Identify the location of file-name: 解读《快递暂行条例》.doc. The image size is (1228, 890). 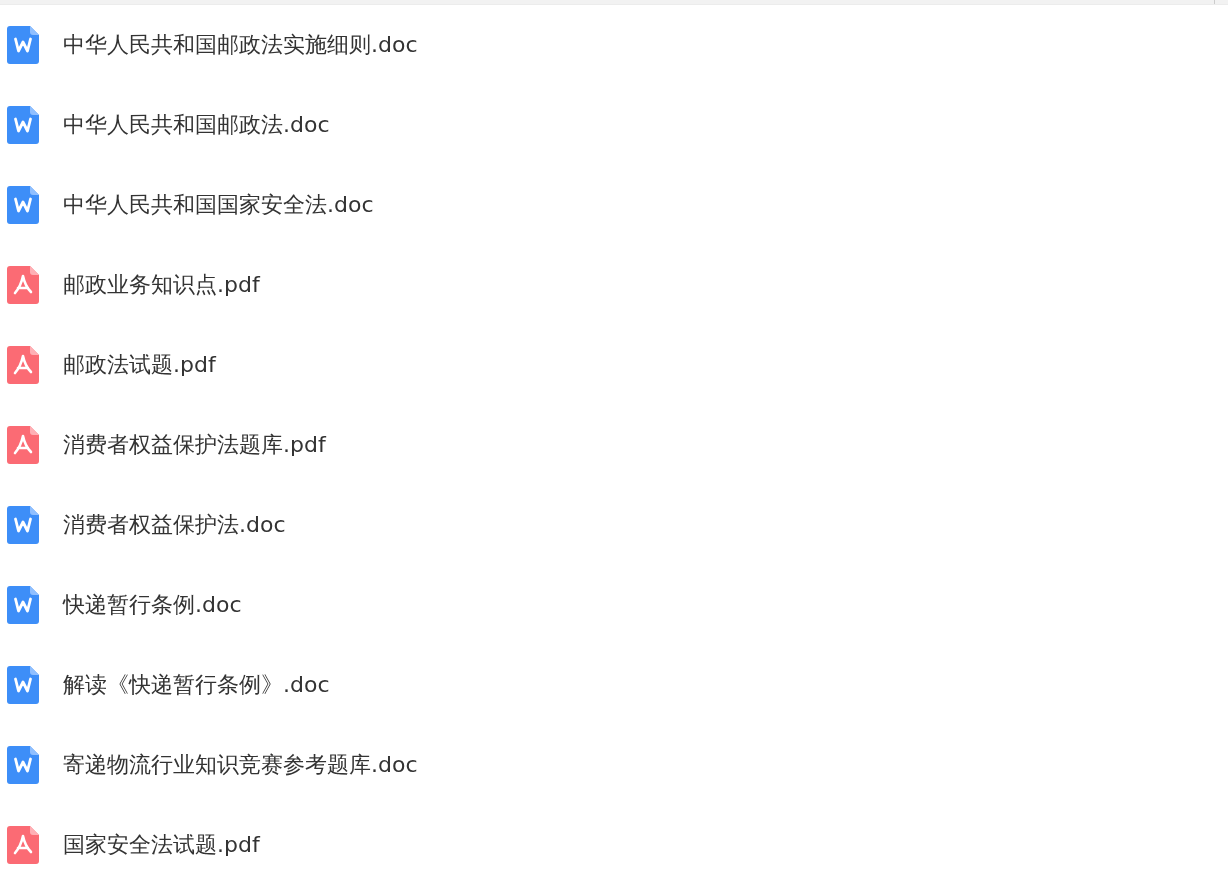
(196, 685).